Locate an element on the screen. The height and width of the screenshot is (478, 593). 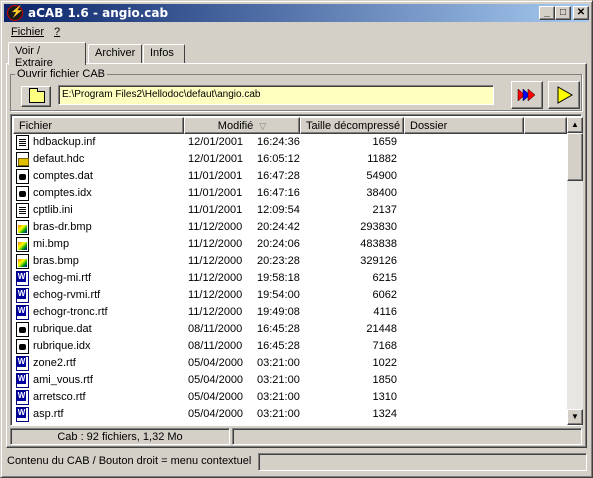
file-date: 08/11/2000 is located at coordinates (215, 346).